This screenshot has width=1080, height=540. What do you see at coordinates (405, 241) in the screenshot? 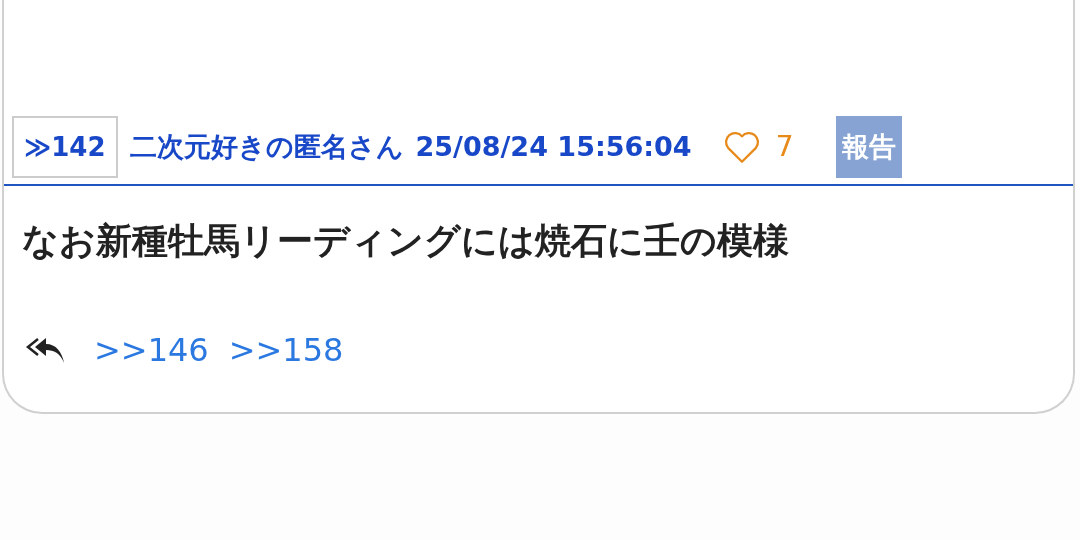
I see `post-body: なお新種牡馬リーディングには焼石に壬の模様` at bounding box center [405, 241].